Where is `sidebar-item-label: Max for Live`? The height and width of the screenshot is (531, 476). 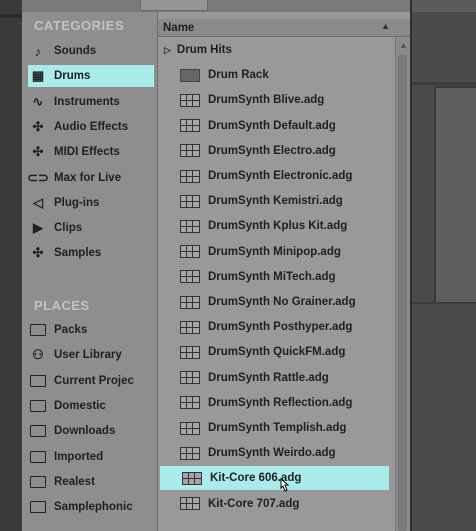 sidebar-item-label: Max for Live is located at coordinates (88, 177).